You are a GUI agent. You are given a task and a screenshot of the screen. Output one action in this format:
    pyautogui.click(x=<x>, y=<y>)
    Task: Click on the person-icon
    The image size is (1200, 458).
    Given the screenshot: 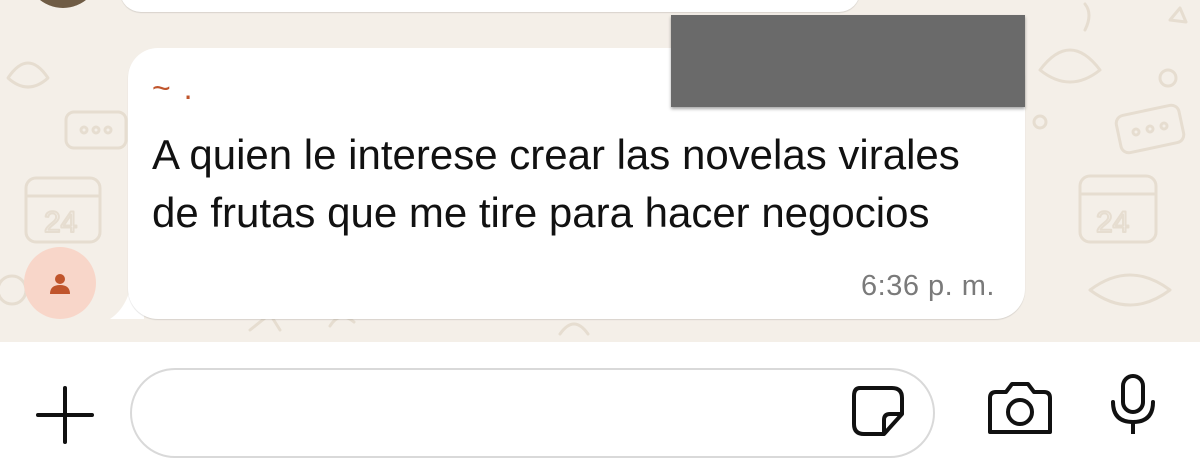 What is the action you would take?
    pyautogui.click(x=60, y=284)
    